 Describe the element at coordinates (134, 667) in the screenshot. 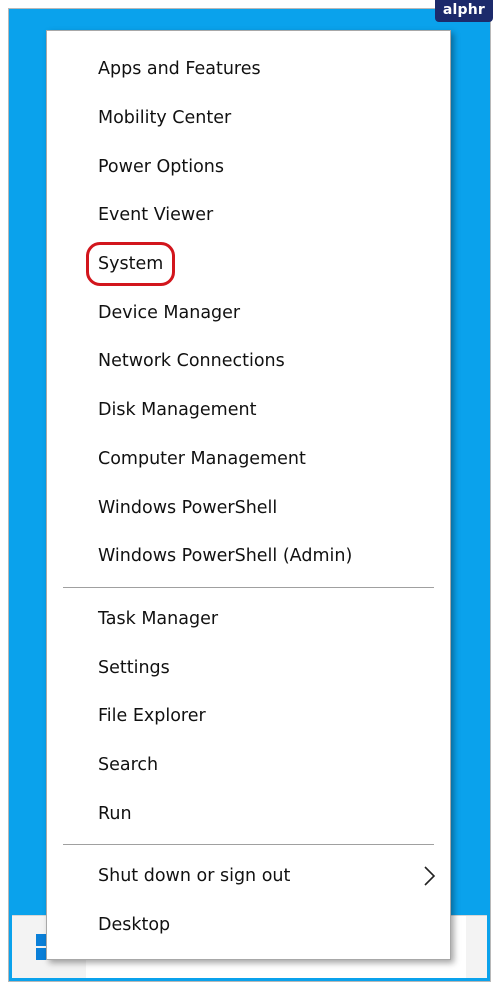

I see `menu-item-label: Settings` at that location.